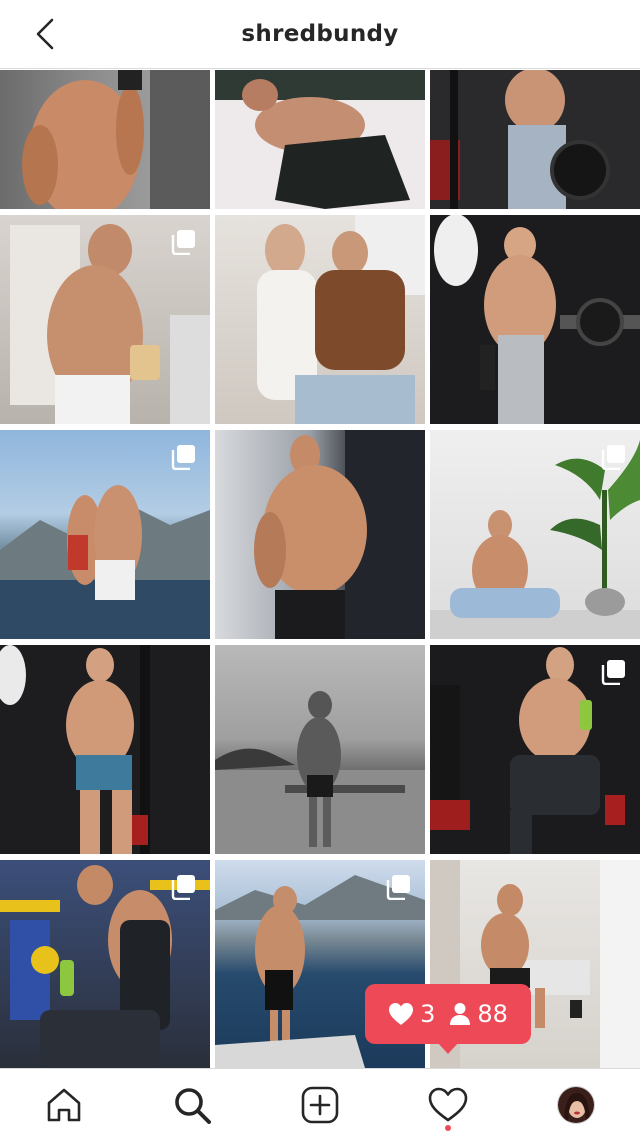  I want to click on page-title: shredbundy, so click(320, 34).